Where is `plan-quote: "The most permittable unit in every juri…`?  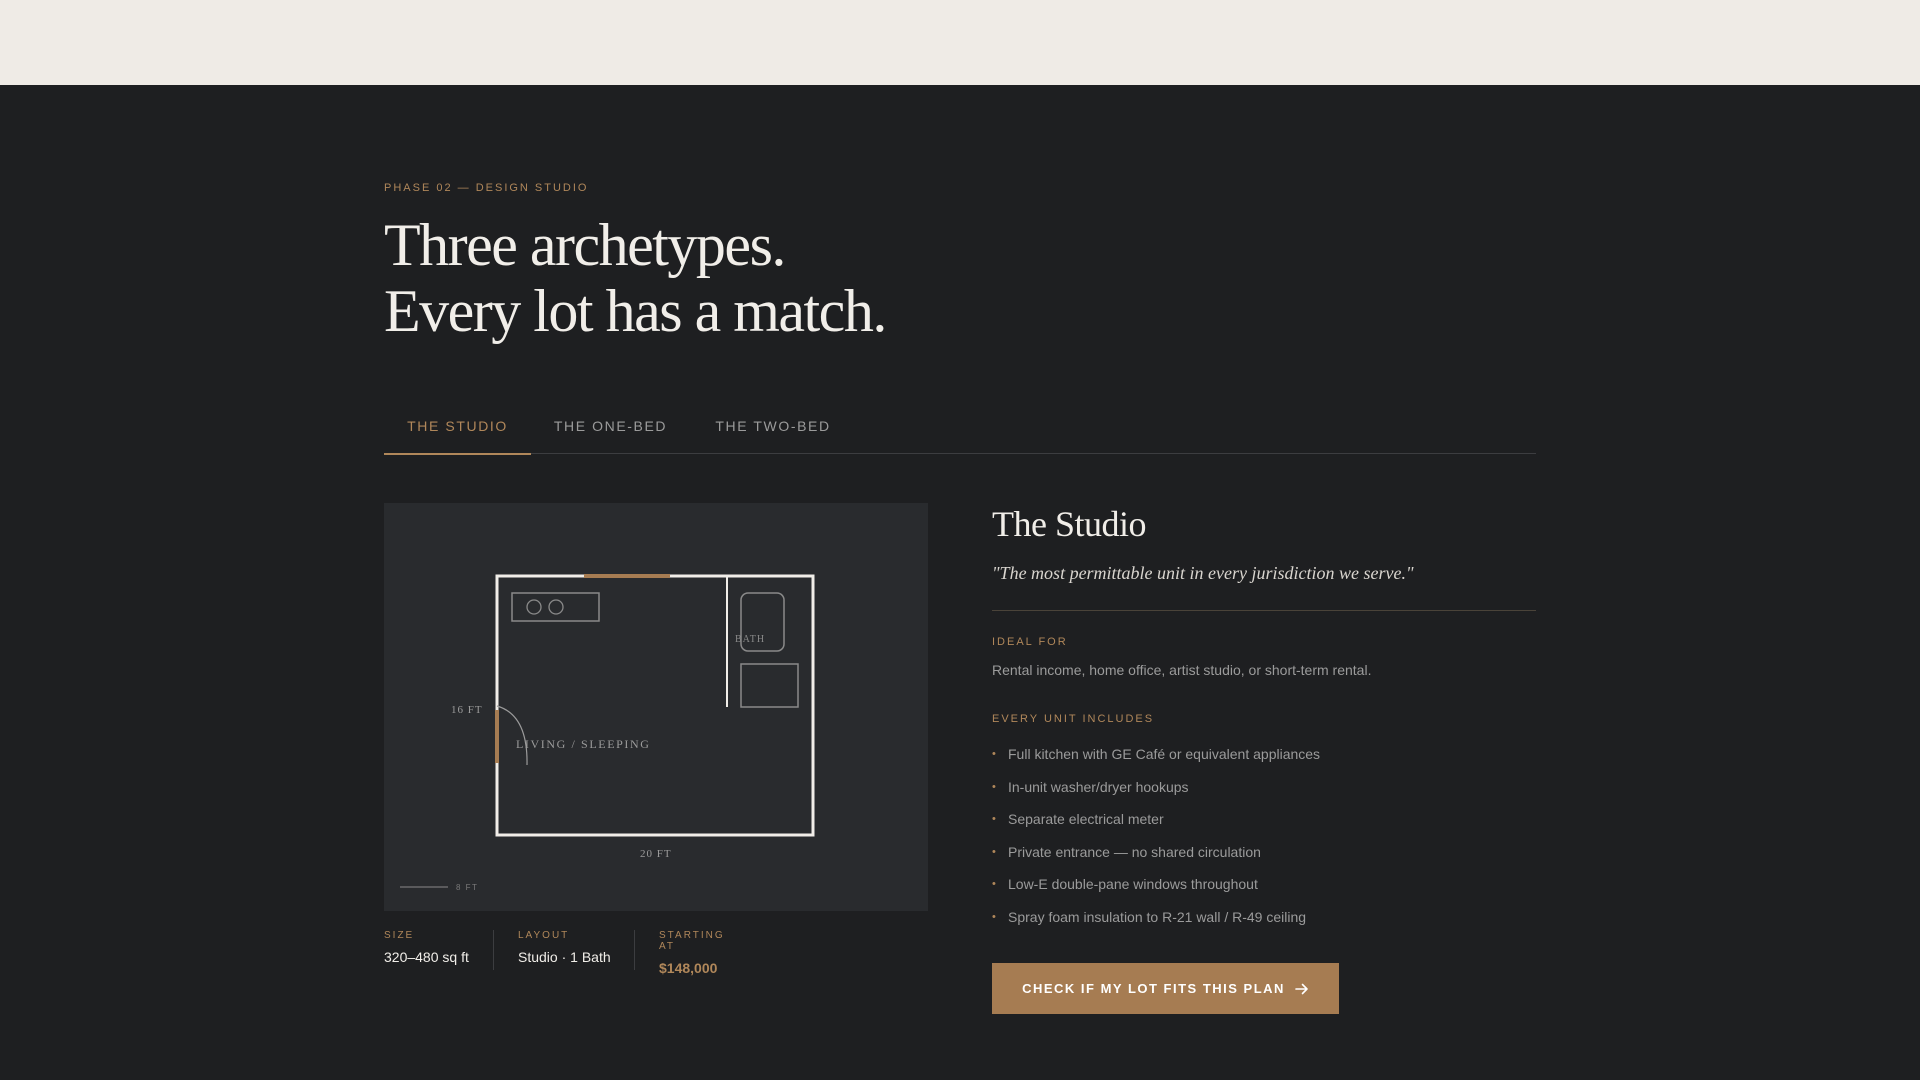 plan-quote: "The most permittable unit in every juri… is located at coordinates (1203, 573).